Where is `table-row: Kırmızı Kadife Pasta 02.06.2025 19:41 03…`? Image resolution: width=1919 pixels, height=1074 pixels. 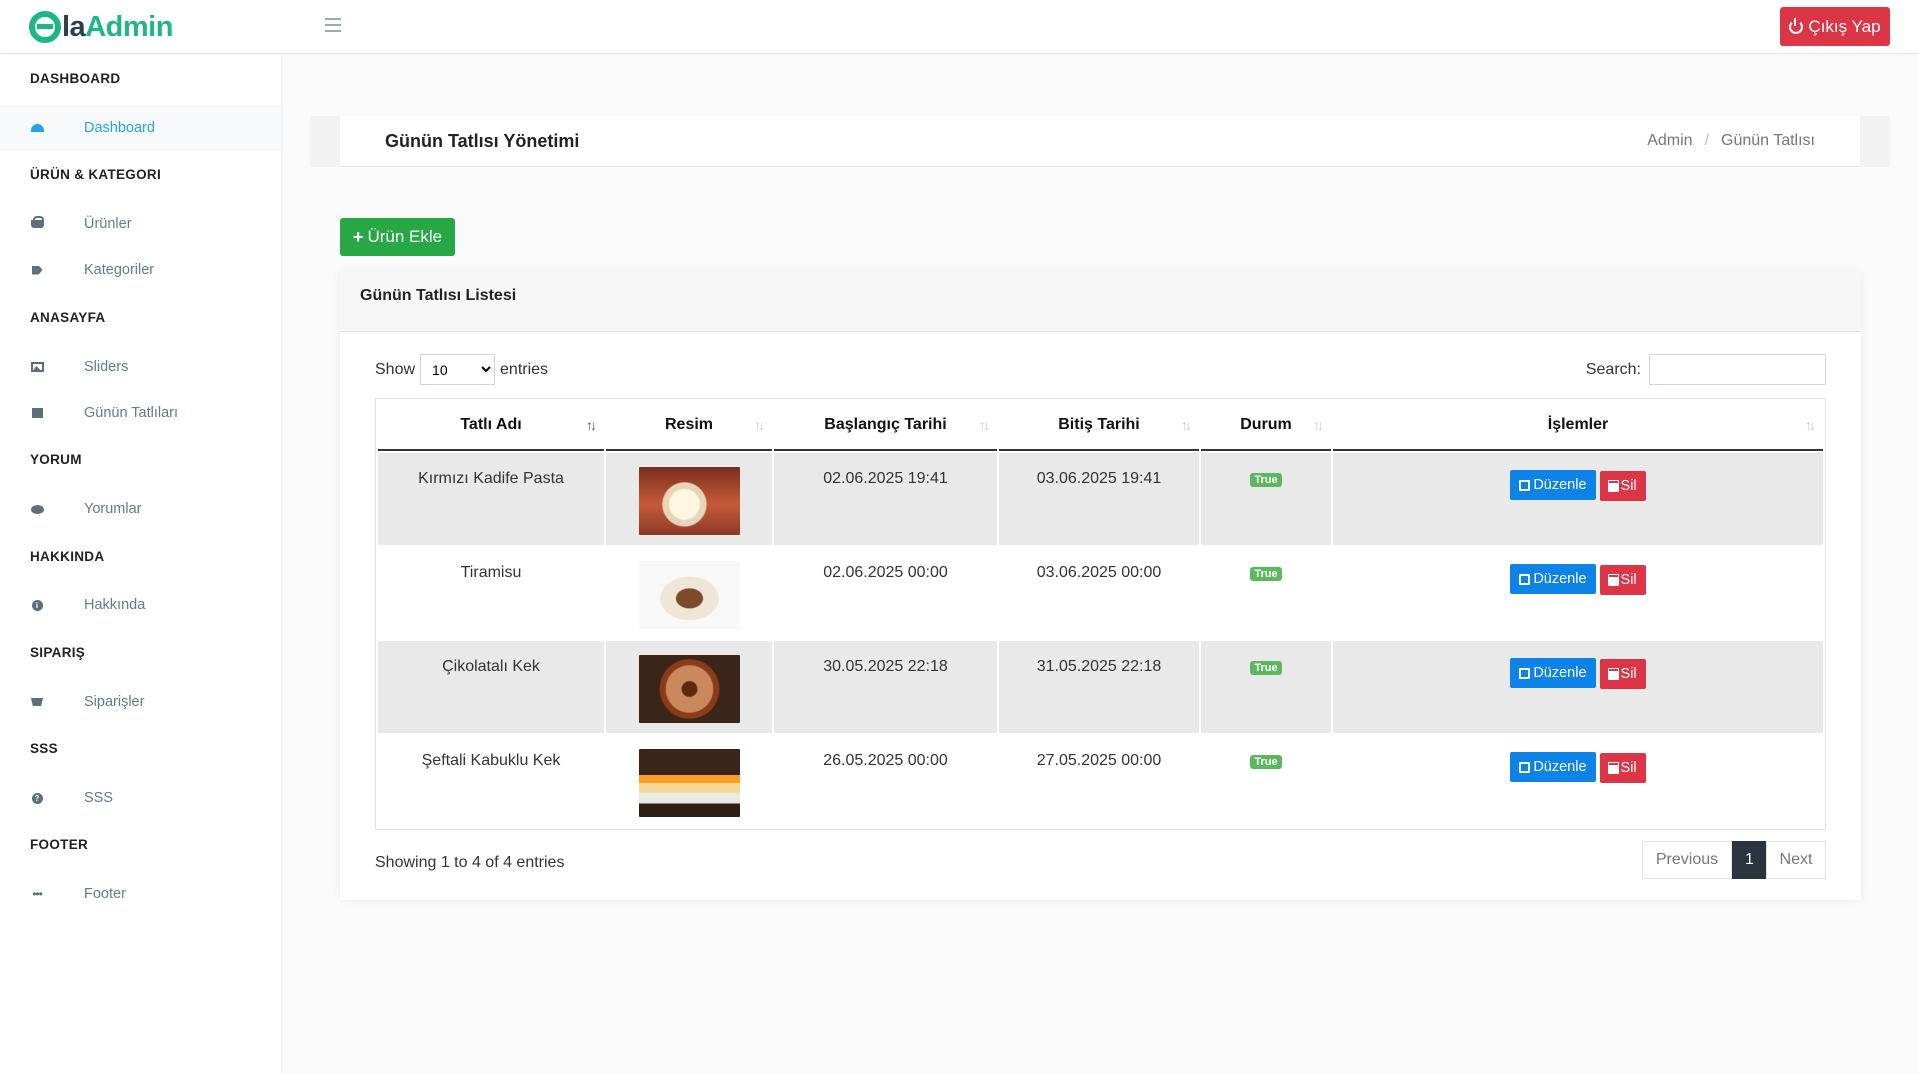 table-row: Kırmızı Kadife Pasta 02.06.2025 19:41 03… is located at coordinates (1100, 499).